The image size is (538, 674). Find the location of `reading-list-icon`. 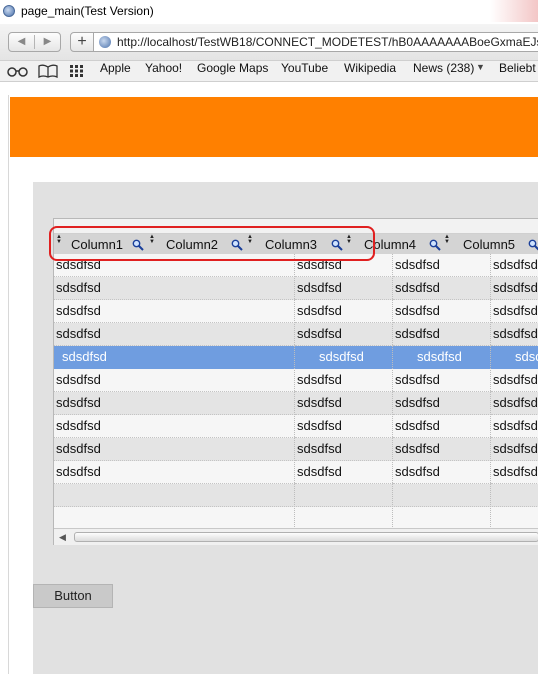

reading-list-icon is located at coordinates (18, 71).